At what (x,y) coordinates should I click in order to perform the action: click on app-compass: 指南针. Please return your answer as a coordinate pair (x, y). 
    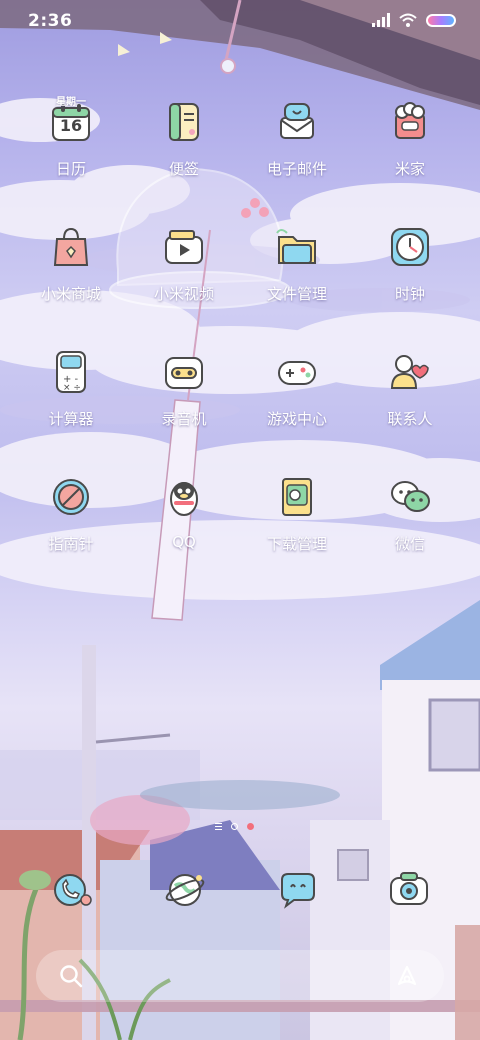
    Looking at the image, I should click on (71, 530).